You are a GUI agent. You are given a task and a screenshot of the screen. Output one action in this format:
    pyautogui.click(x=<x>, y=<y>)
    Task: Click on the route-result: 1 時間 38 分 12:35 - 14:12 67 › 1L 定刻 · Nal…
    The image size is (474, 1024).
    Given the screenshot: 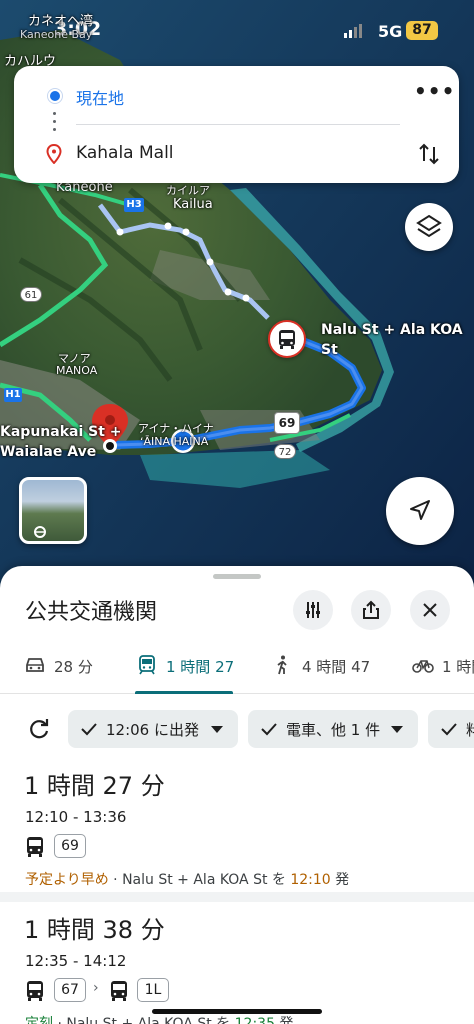 What is the action you would take?
    pyautogui.click(x=237, y=965)
    